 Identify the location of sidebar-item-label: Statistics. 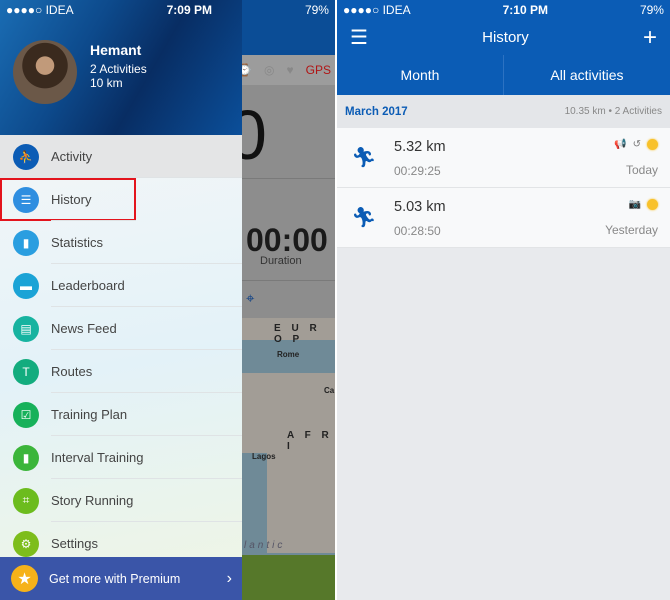
(77, 242).